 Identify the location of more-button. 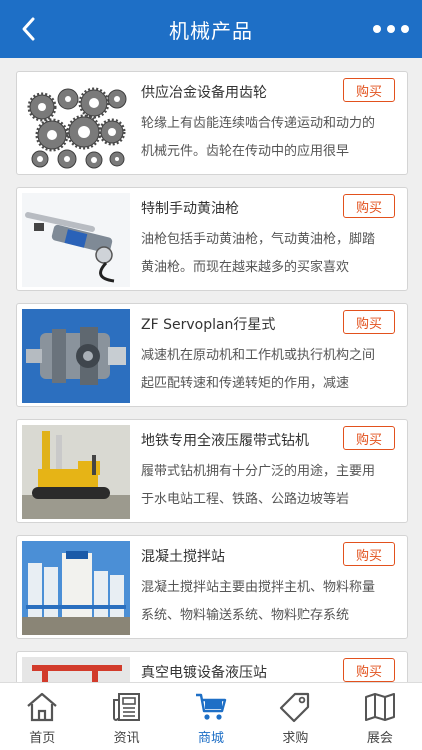
(391, 29).